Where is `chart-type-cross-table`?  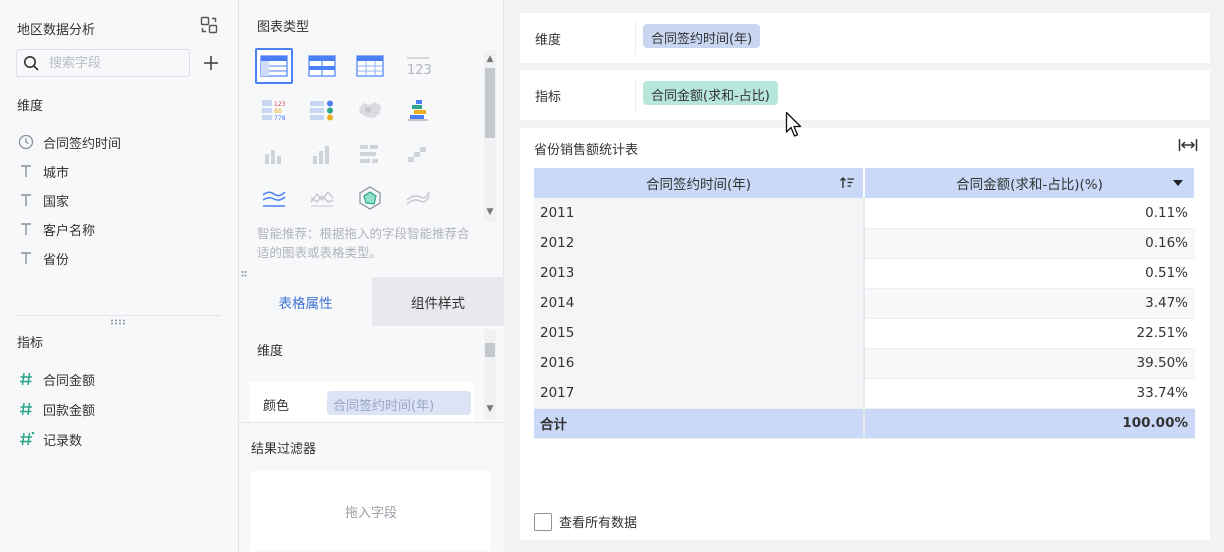
chart-type-cross-table is located at coordinates (370, 66).